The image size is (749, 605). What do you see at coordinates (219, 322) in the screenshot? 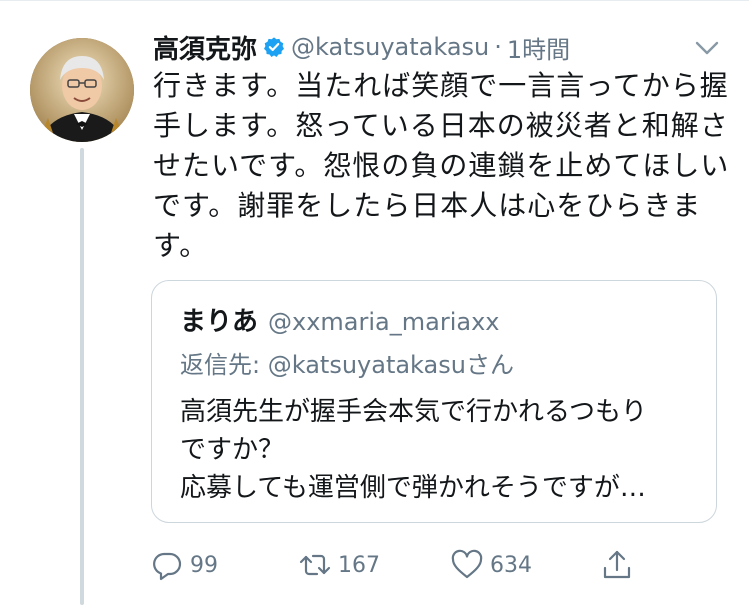
I see `quoted-display-name: まりあ` at bounding box center [219, 322].